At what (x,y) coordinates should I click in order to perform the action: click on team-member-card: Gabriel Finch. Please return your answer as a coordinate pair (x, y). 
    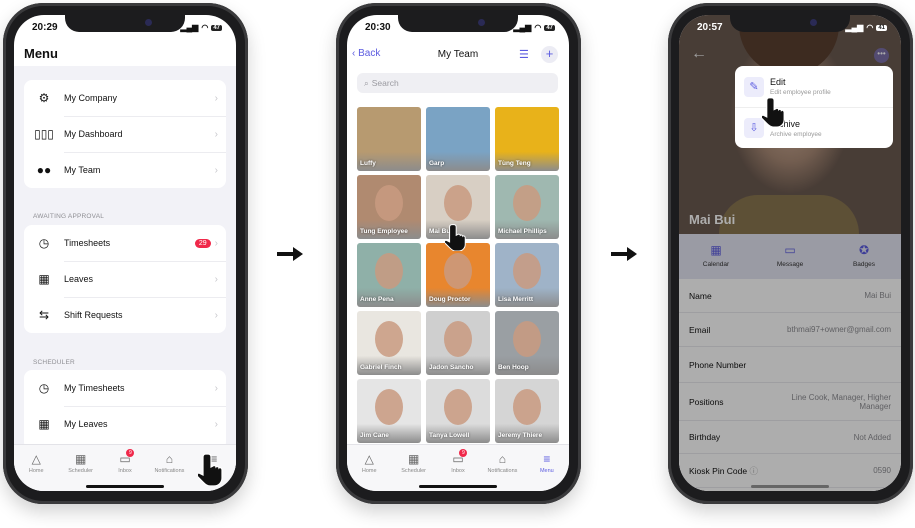
    Looking at the image, I should click on (389, 343).